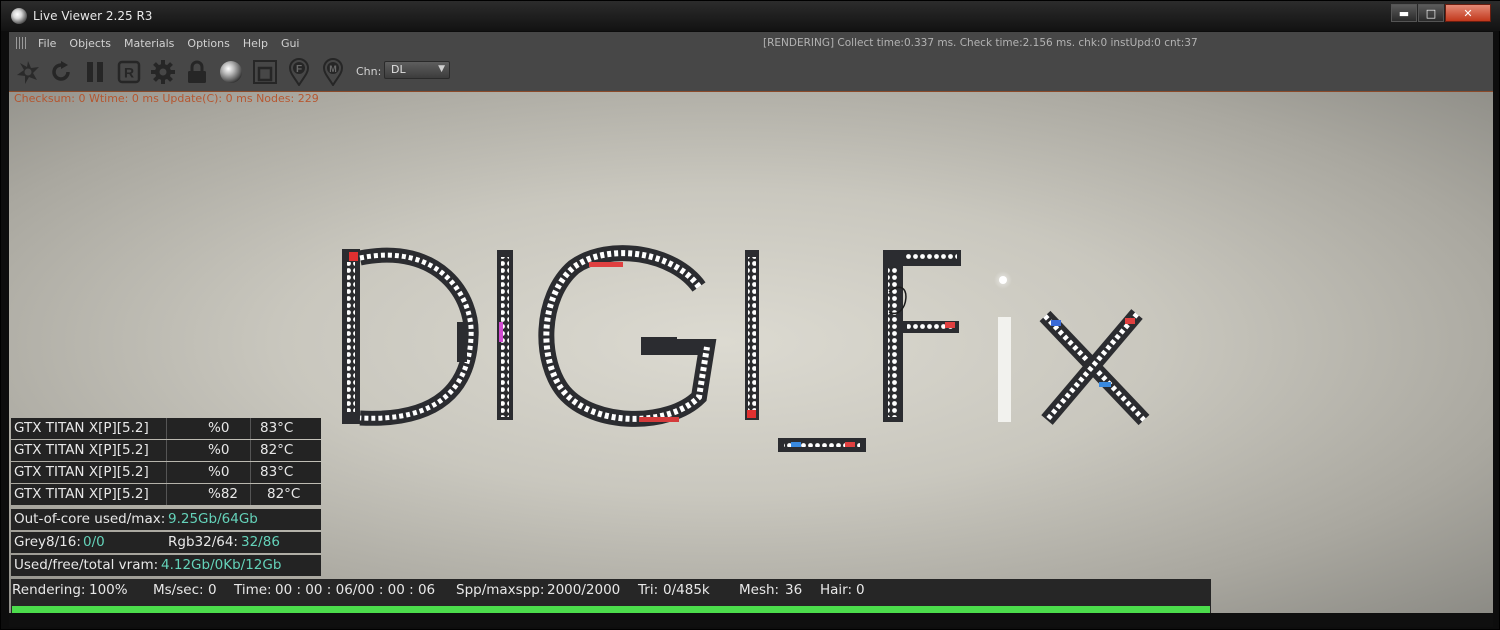 This screenshot has height=630, width=1500. Describe the element at coordinates (355, 590) in the screenshot. I see `time-value: 00 : 00 : 06/00 : 00 : 06` at that location.